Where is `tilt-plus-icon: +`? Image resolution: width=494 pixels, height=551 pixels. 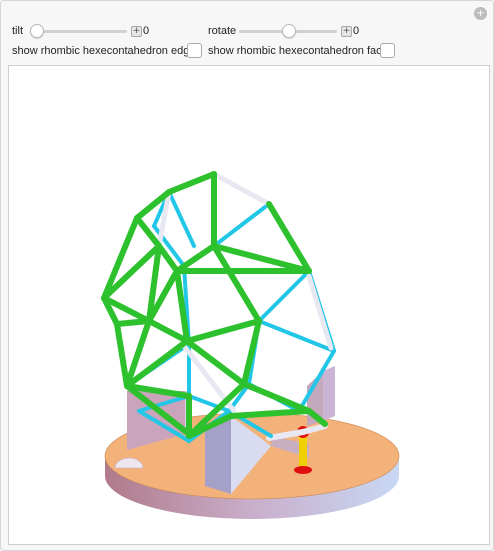
tilt-plus-icon: + is located at coordinates (136, 31).